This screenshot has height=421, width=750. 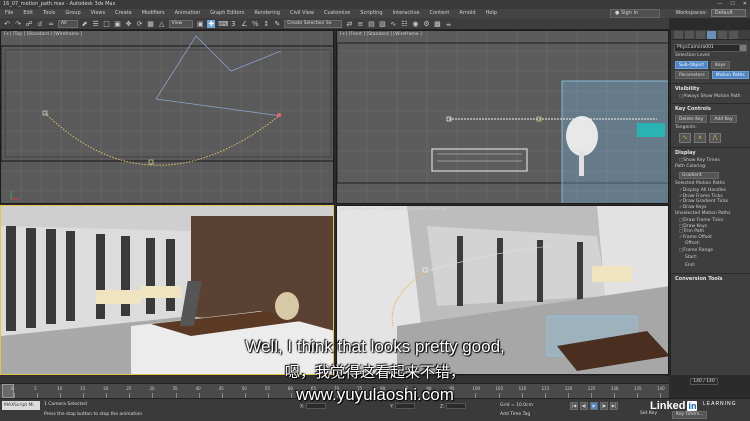 What do you see at coordinates (393, 24) in the screenshot?
I see `curve-editor-icon: ∿` at bounding box center [393, 24].